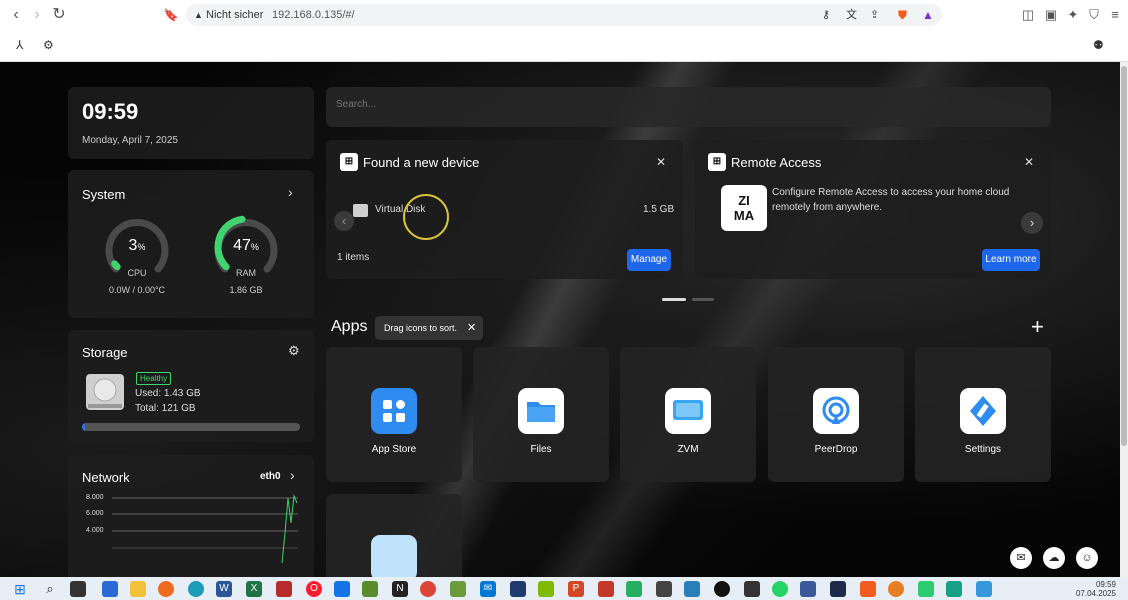 This screenshot has width=1128, height=600. I want to click on reload-icon: ↻, so click(59, 15).